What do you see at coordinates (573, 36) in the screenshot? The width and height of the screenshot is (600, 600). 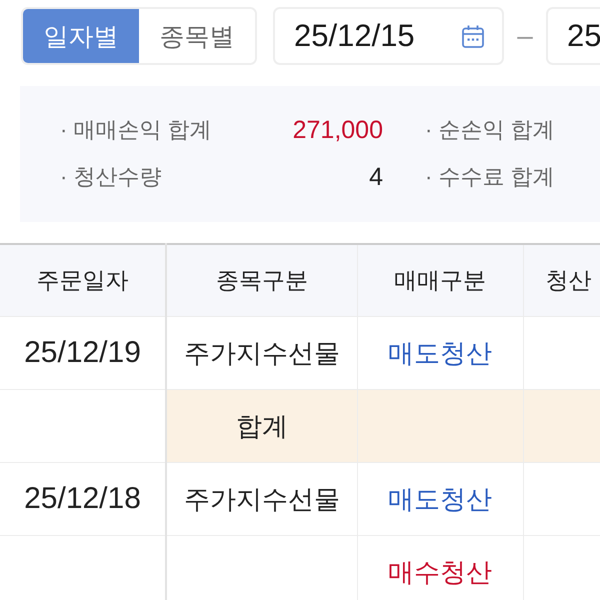 I see `date-field: 25` at bounding box center [573, 36].